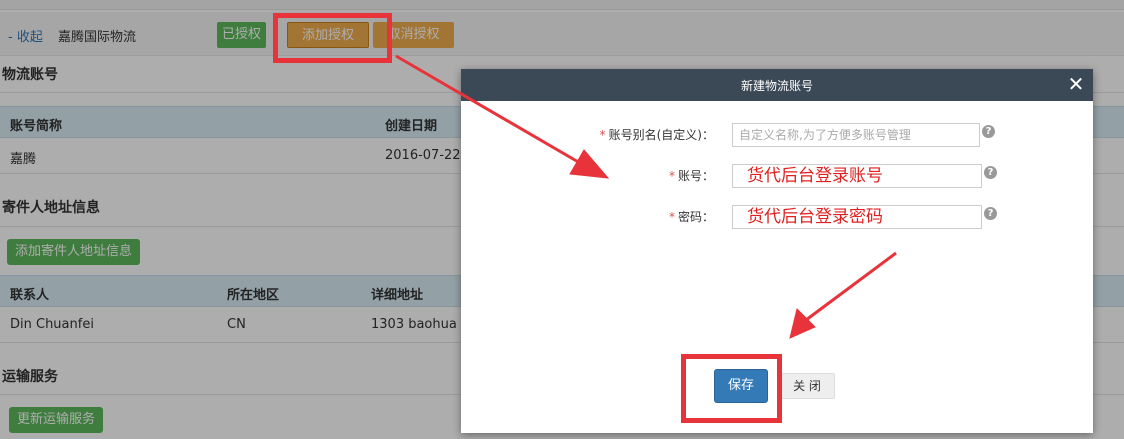 This screenshot has height=439, width=1124. Describe the element at coordinates (857, 176) in the screenshot. I see `account-input: 货代后台登录账号` at that location.